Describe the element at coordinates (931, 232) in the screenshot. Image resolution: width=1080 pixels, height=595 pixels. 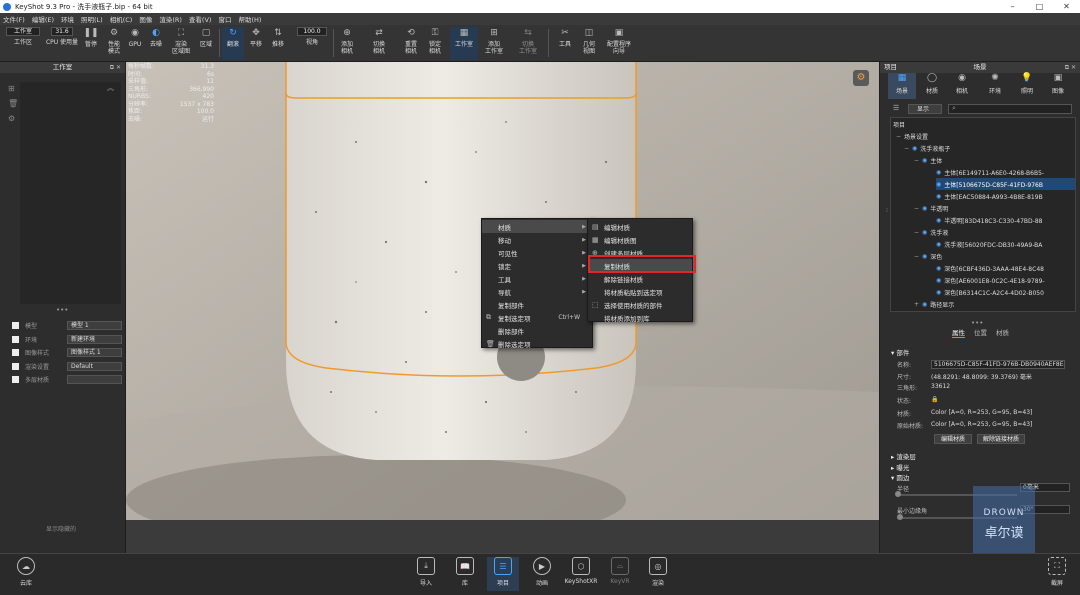
I see `tree-item-group: − ◉ 洗手液` at that location.